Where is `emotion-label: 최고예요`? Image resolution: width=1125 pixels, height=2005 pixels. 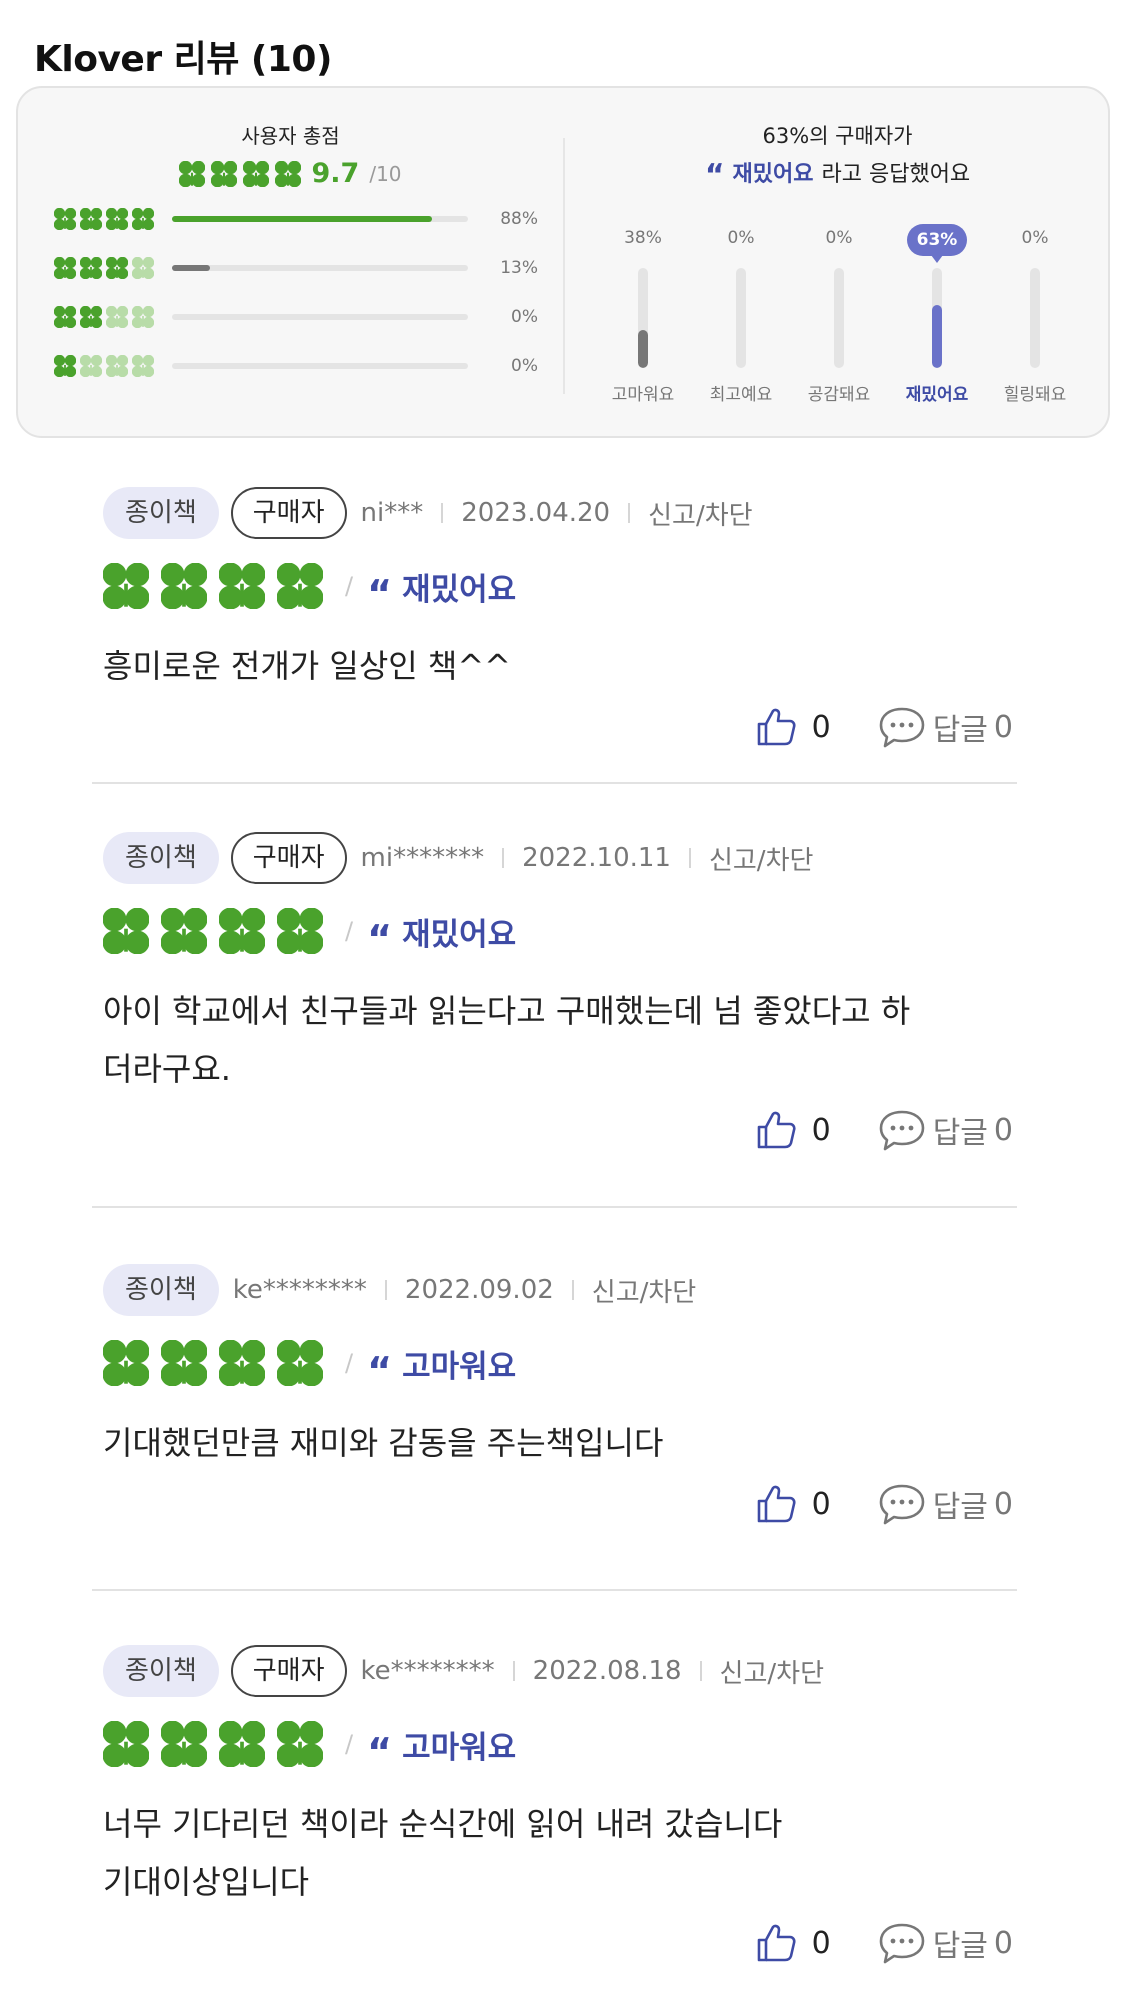 emotion-label: 최고예요 is located at coordinates (741, 395).